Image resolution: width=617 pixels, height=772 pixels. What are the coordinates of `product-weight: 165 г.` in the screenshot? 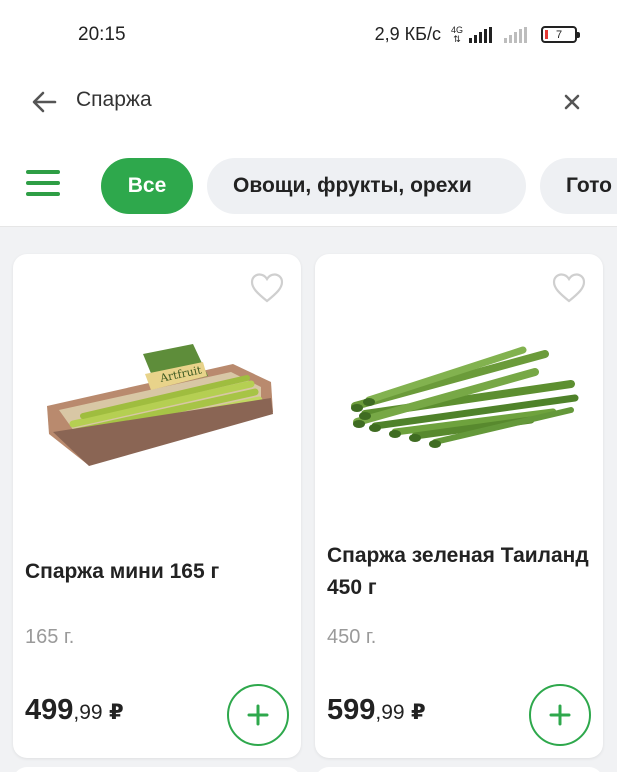 It's located at (50, 637).